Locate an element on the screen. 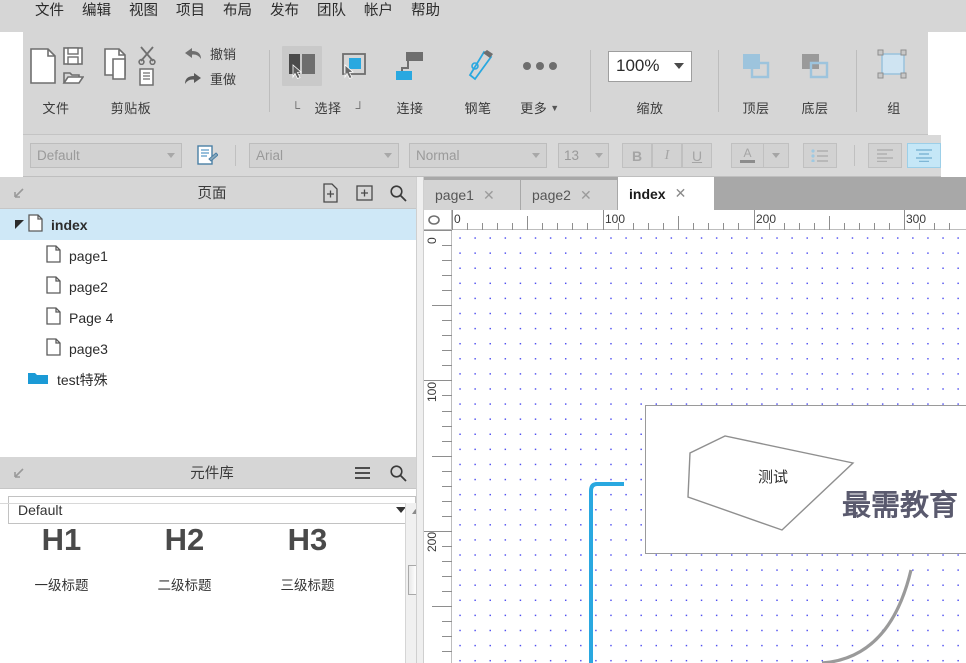 The width and height of the screenshot is (966, 663). font-size-select: 13 is located at coordinates (583, 155).